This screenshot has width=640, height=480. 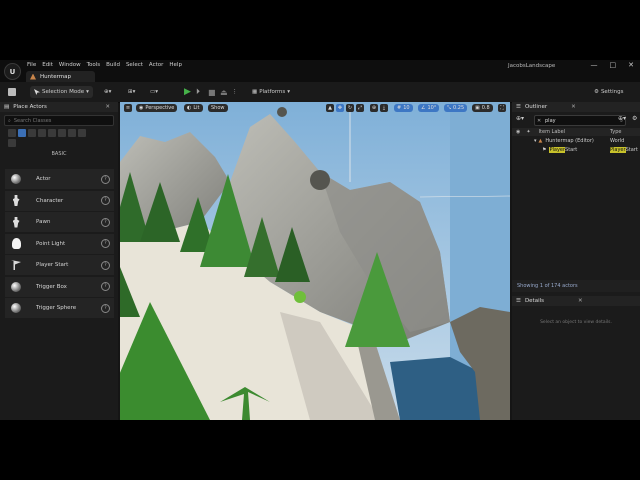 What do you see at coordinates (61, 76) in the screenshot?
I see `map-tab: Huntermap` at bounding box center [61, 76].